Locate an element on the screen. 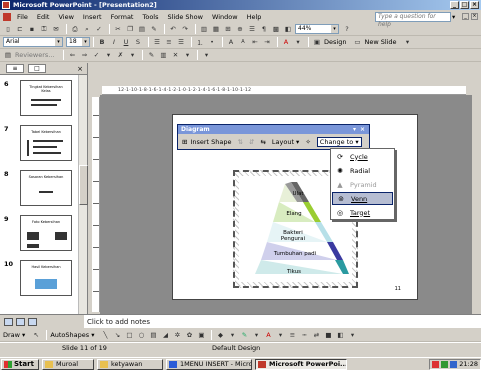 The width and height of the screenshot is (481, 370). expand-all-icon: ☰ is located at coordinates (252, 29).